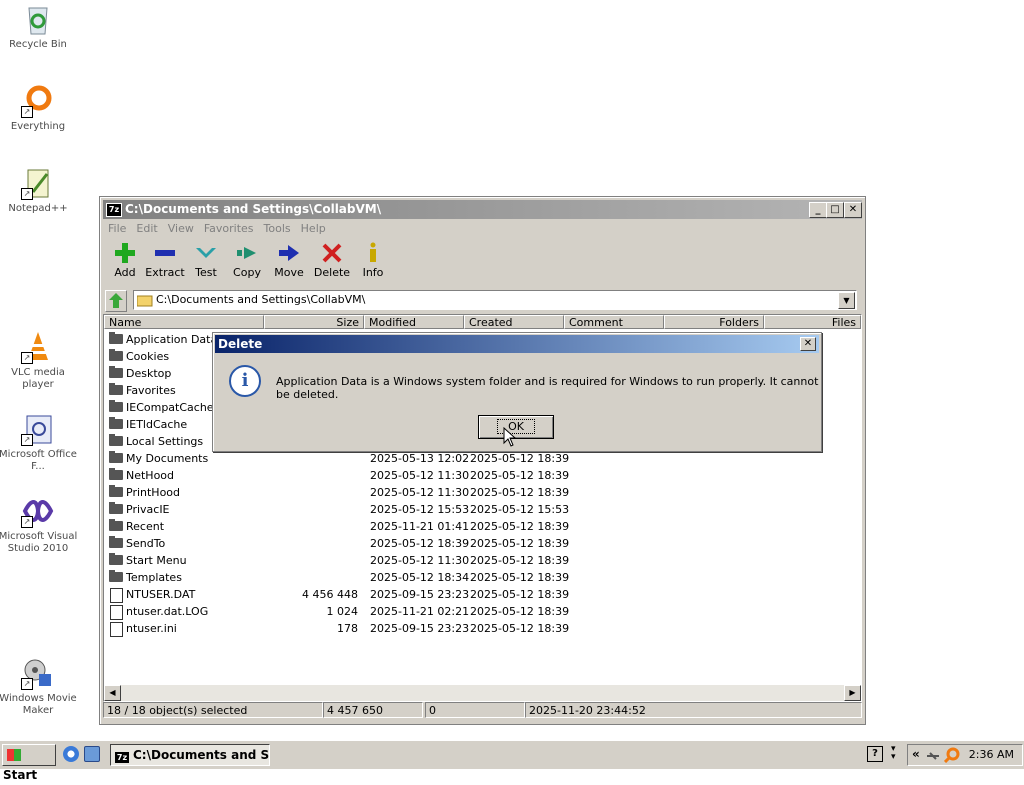  What do you see at coordinates (39, 190) in the screenshot?
I see `desktop-icon-notepadpp: ↗ Notepad++` at bounding box center [39, 190].